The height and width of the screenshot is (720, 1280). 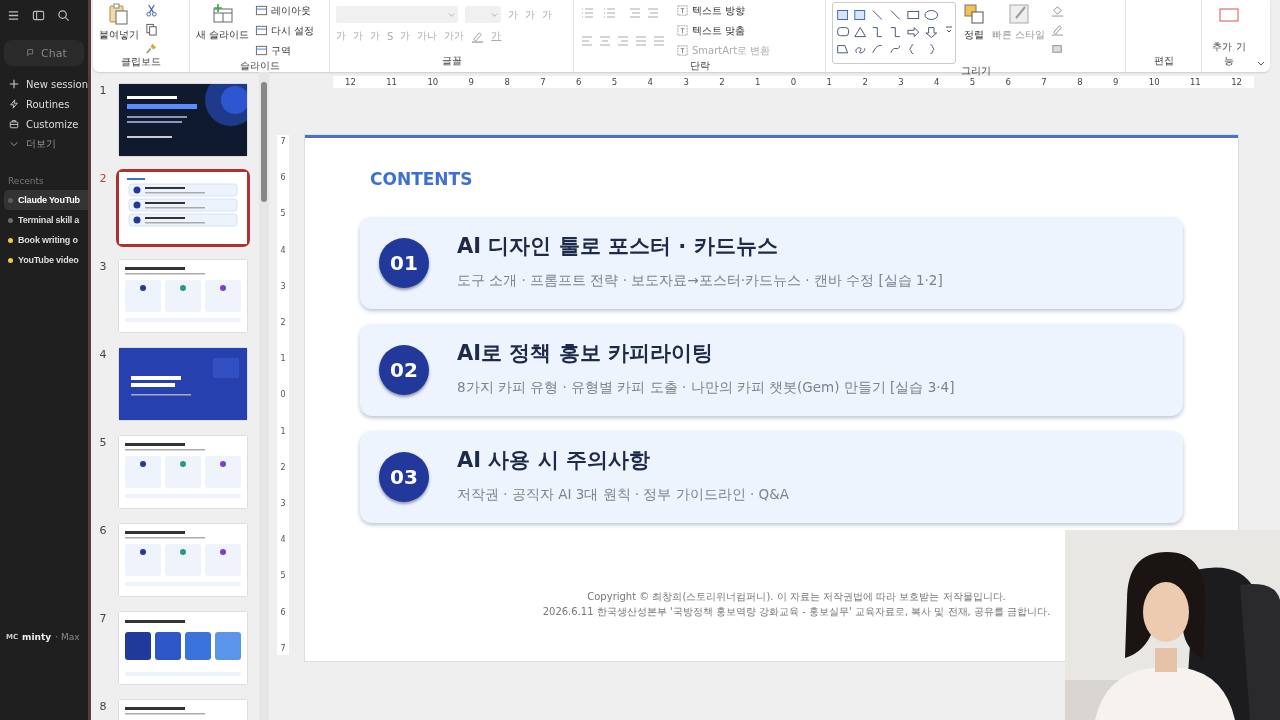 I want to click on group-label: 그리기, so click(x=975, y=71).